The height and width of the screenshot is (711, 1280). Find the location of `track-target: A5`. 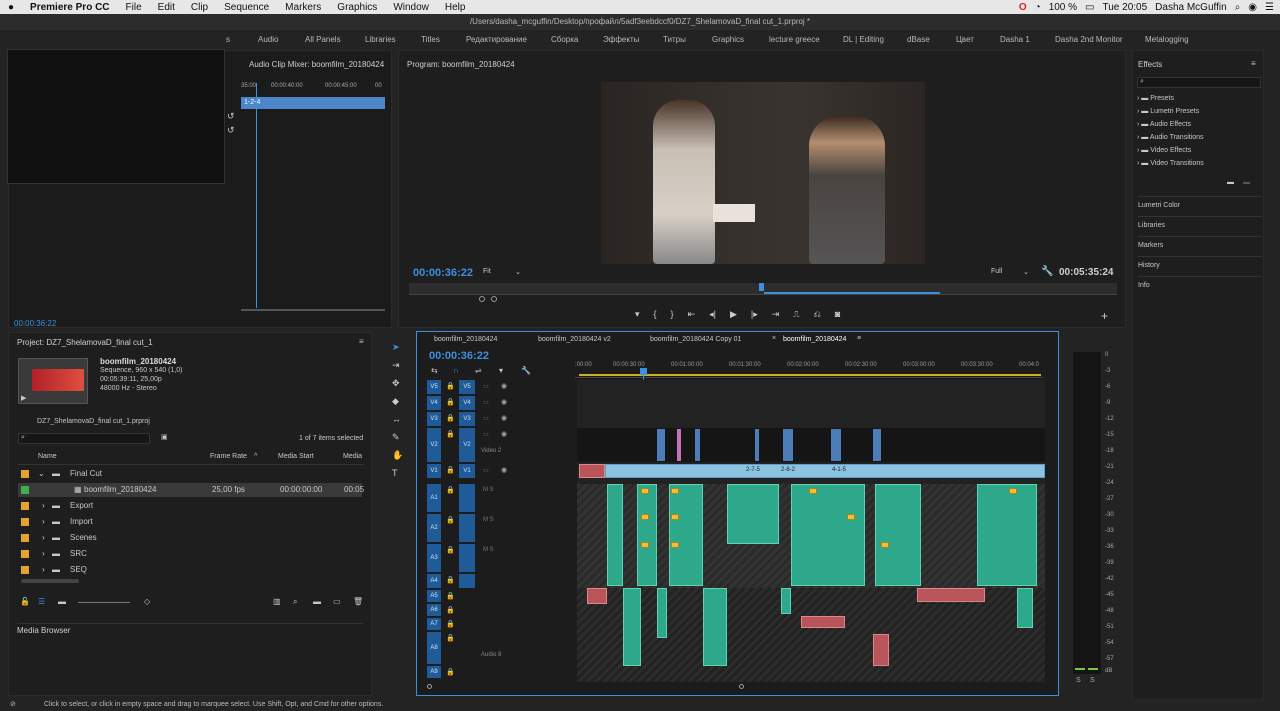

track-target: A5 is located at coordinates (434, 596).